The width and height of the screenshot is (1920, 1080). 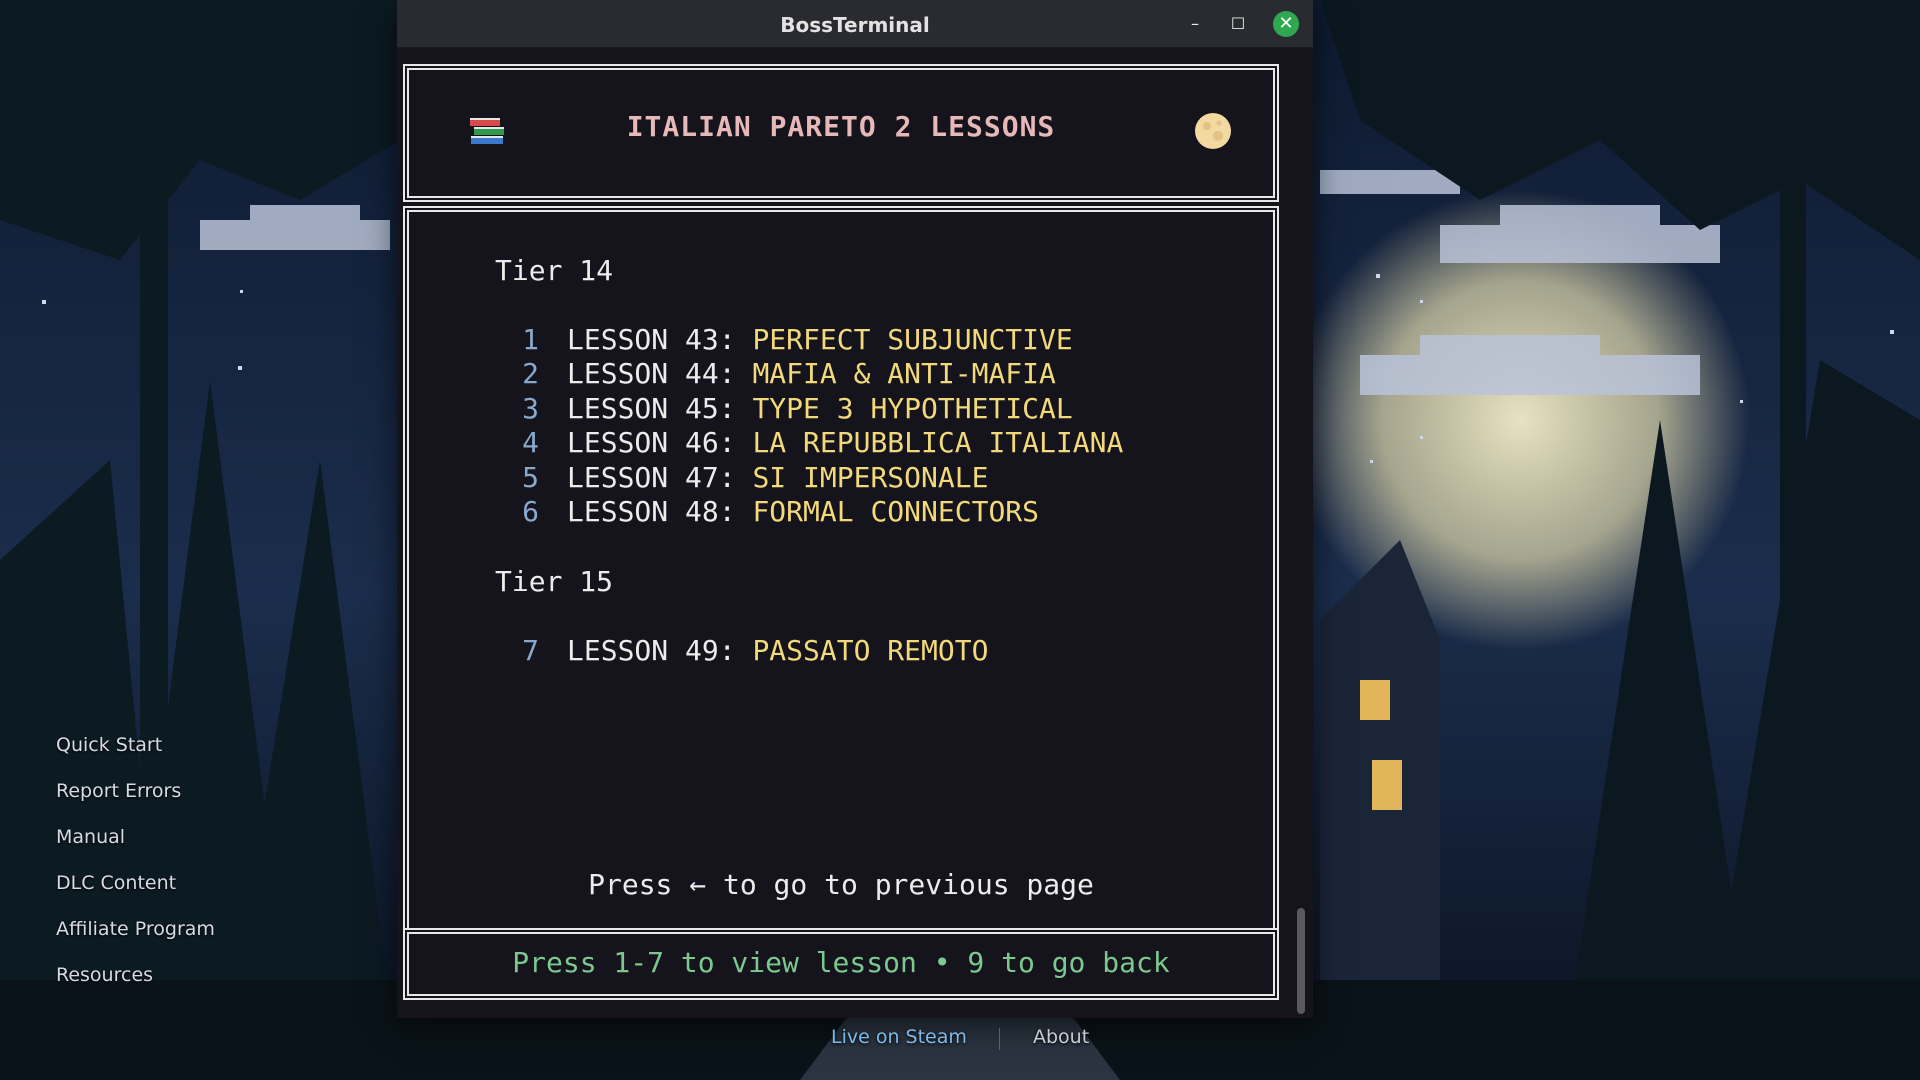 I want to click on lesson-number: 2, so click(x=530, y=373).